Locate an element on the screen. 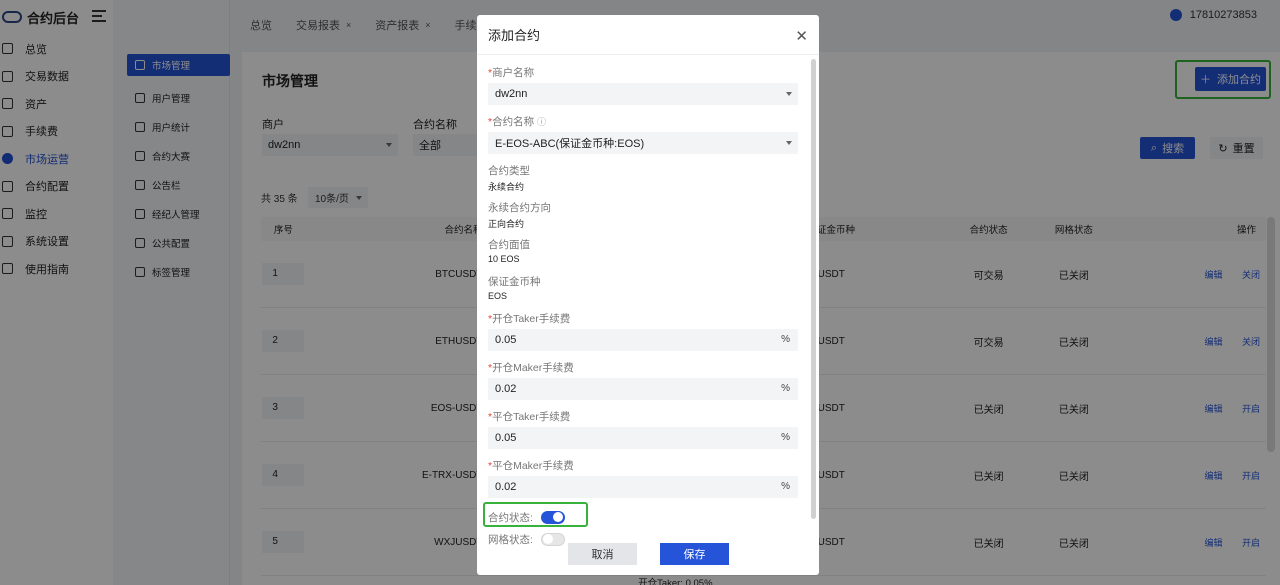  direction-value: 正向合约 is located at coordinates (506, 224).